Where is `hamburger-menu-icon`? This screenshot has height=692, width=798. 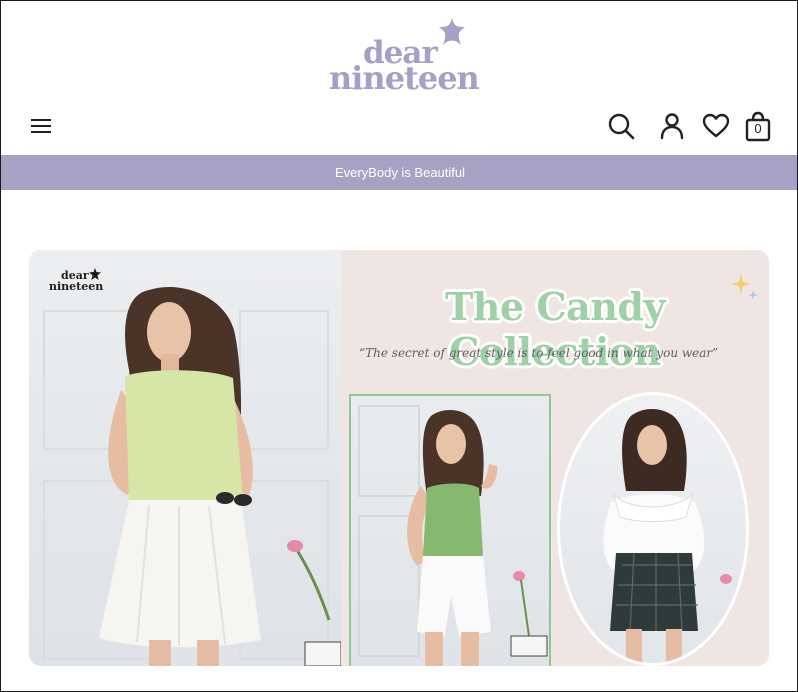 hamburger-menu-icon is located at coordinates (41, 126).